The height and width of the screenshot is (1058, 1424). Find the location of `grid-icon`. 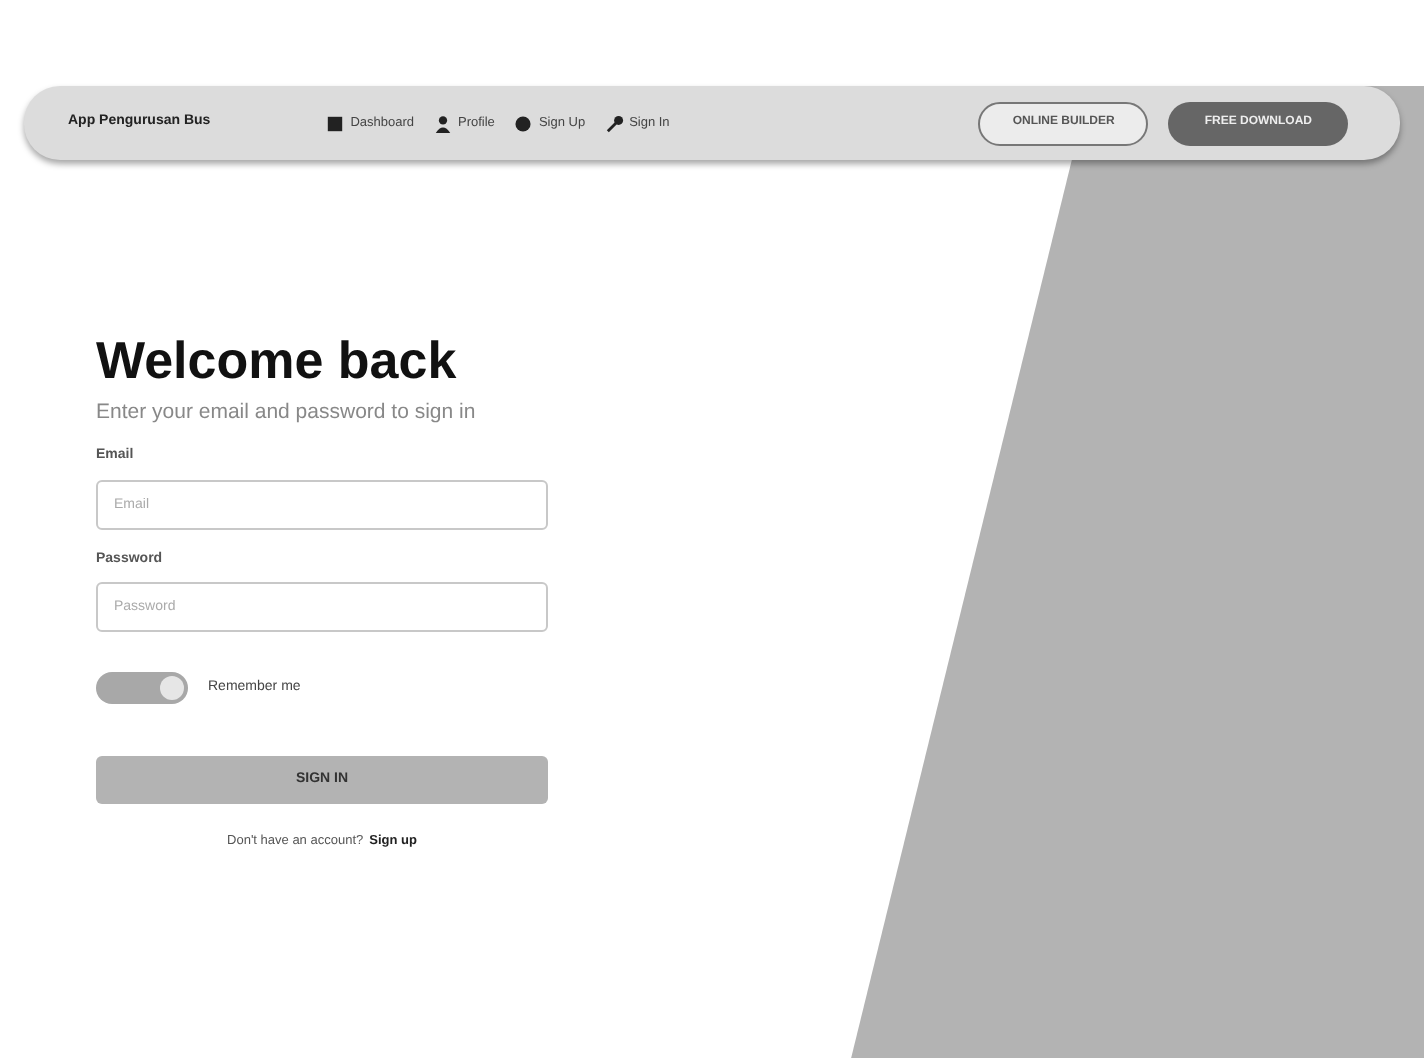

grid-icon is located at coordinates (335, 123).